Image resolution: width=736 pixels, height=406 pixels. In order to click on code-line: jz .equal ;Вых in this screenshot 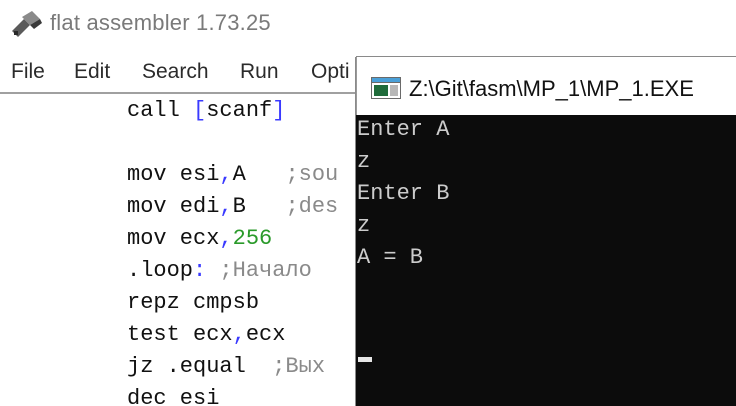, I will do `click(226, 370)`.